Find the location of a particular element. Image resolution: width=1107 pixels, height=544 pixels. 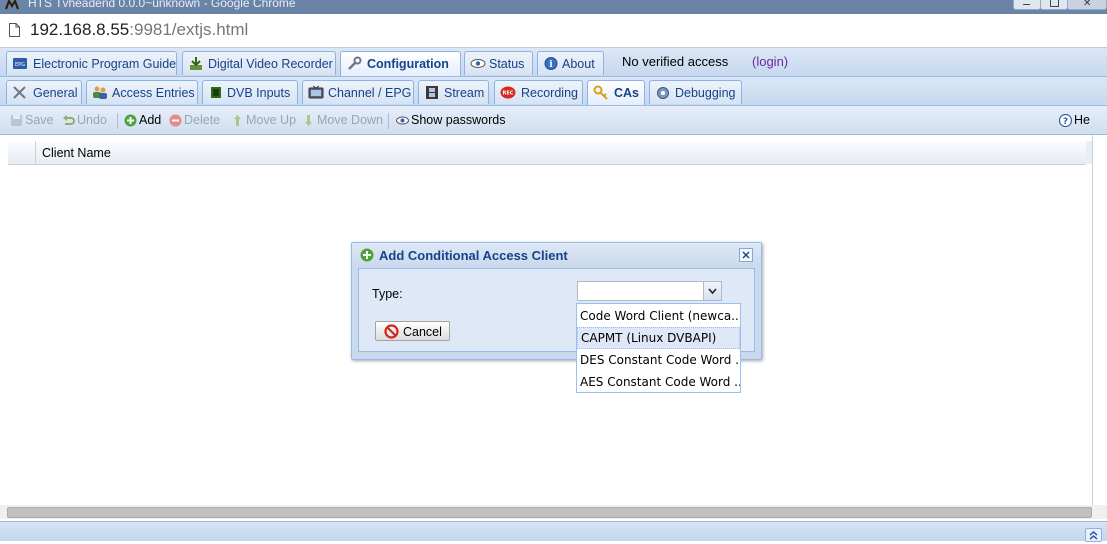

arrow-down-icon is located at coordinates (308, 120).